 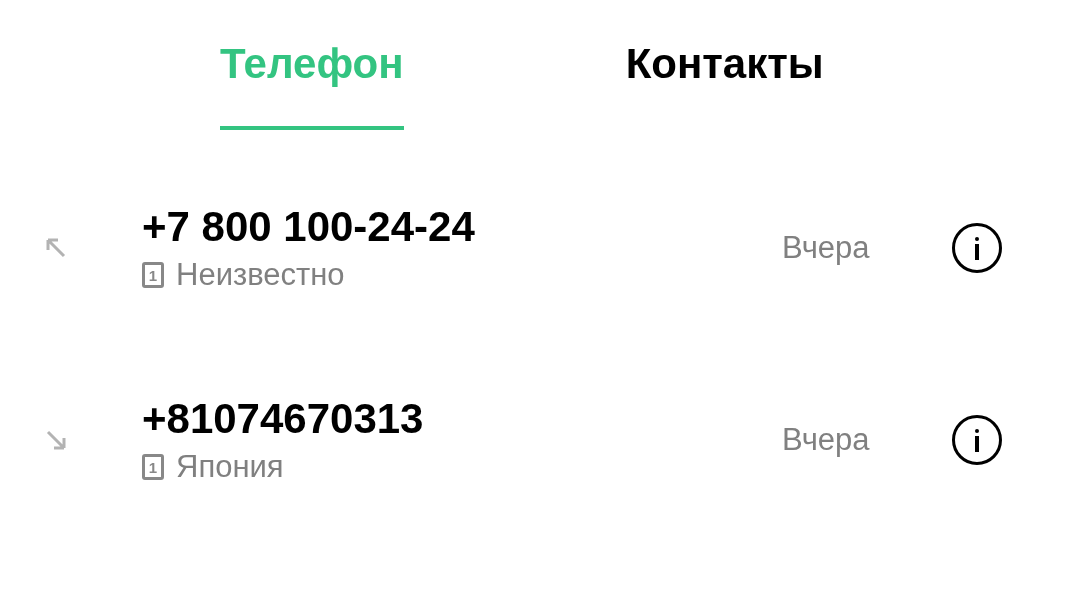 What do you see at coordinates (56, 248) in the screenshot?
I see `outgoing-call-icon` at bounding box center [56, 248].